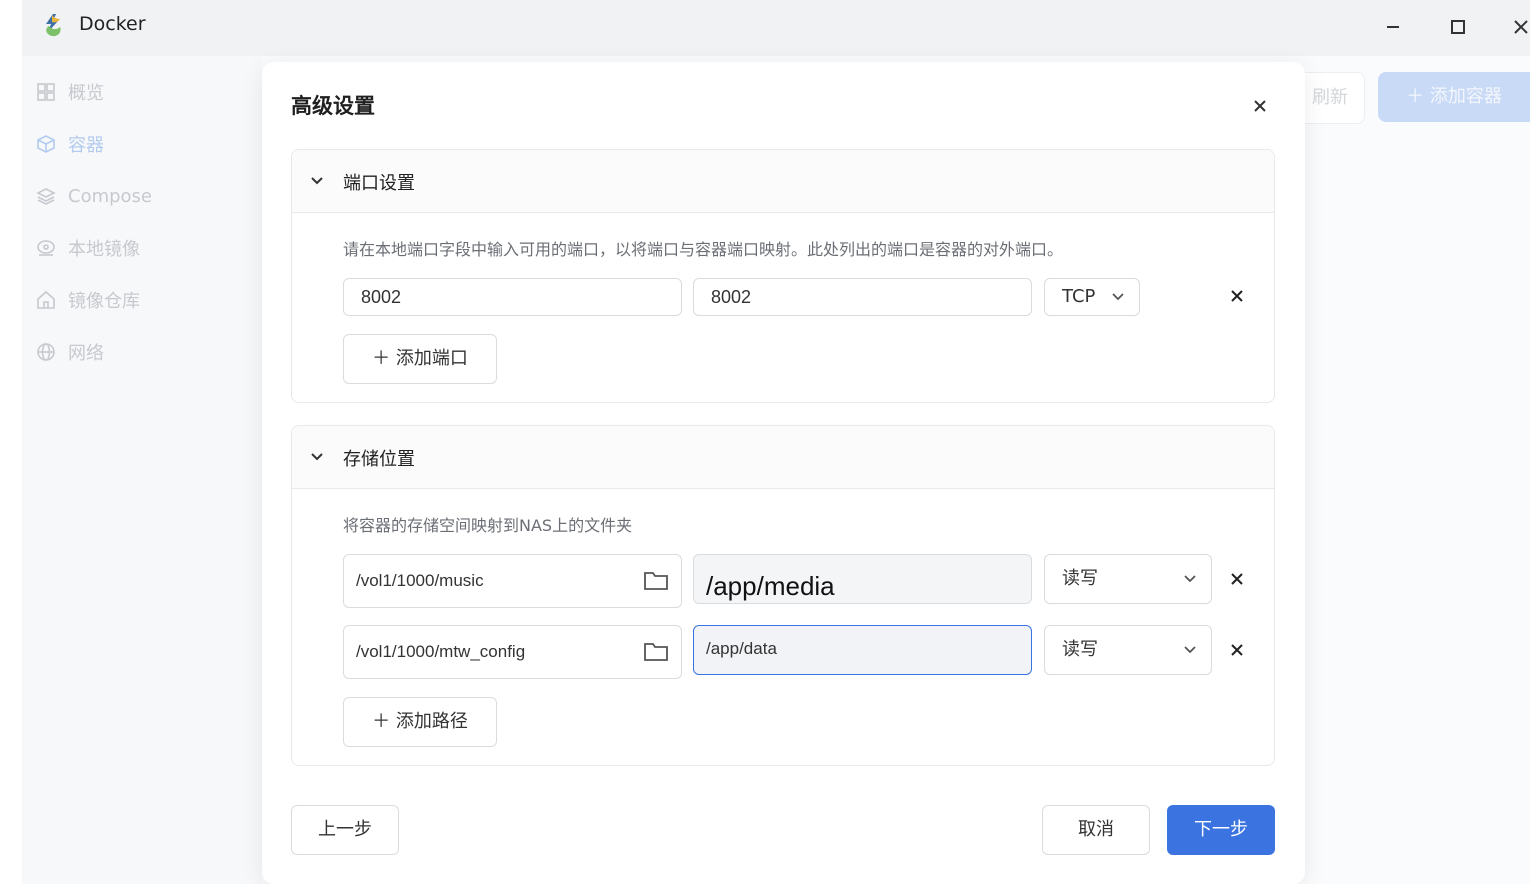 Image resolution: width=1530 pixels, height=884 pixels. Describe the element at coordinates (379, 183) in the screenshot. I see `port-settings-title: 端口设置` at that location.